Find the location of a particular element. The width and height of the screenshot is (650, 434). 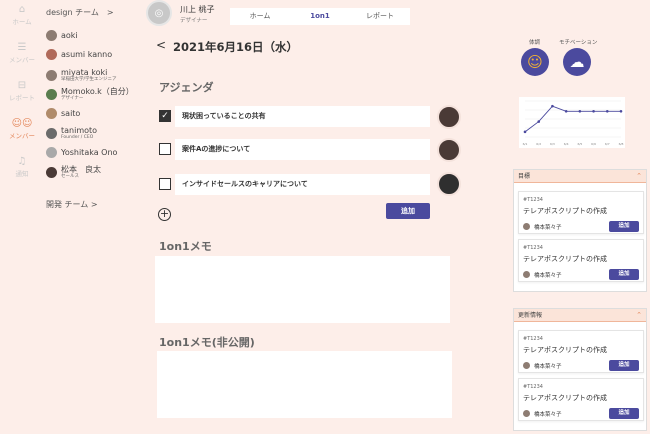

member-name: asumi kanno is located at coordinates (87, 54).